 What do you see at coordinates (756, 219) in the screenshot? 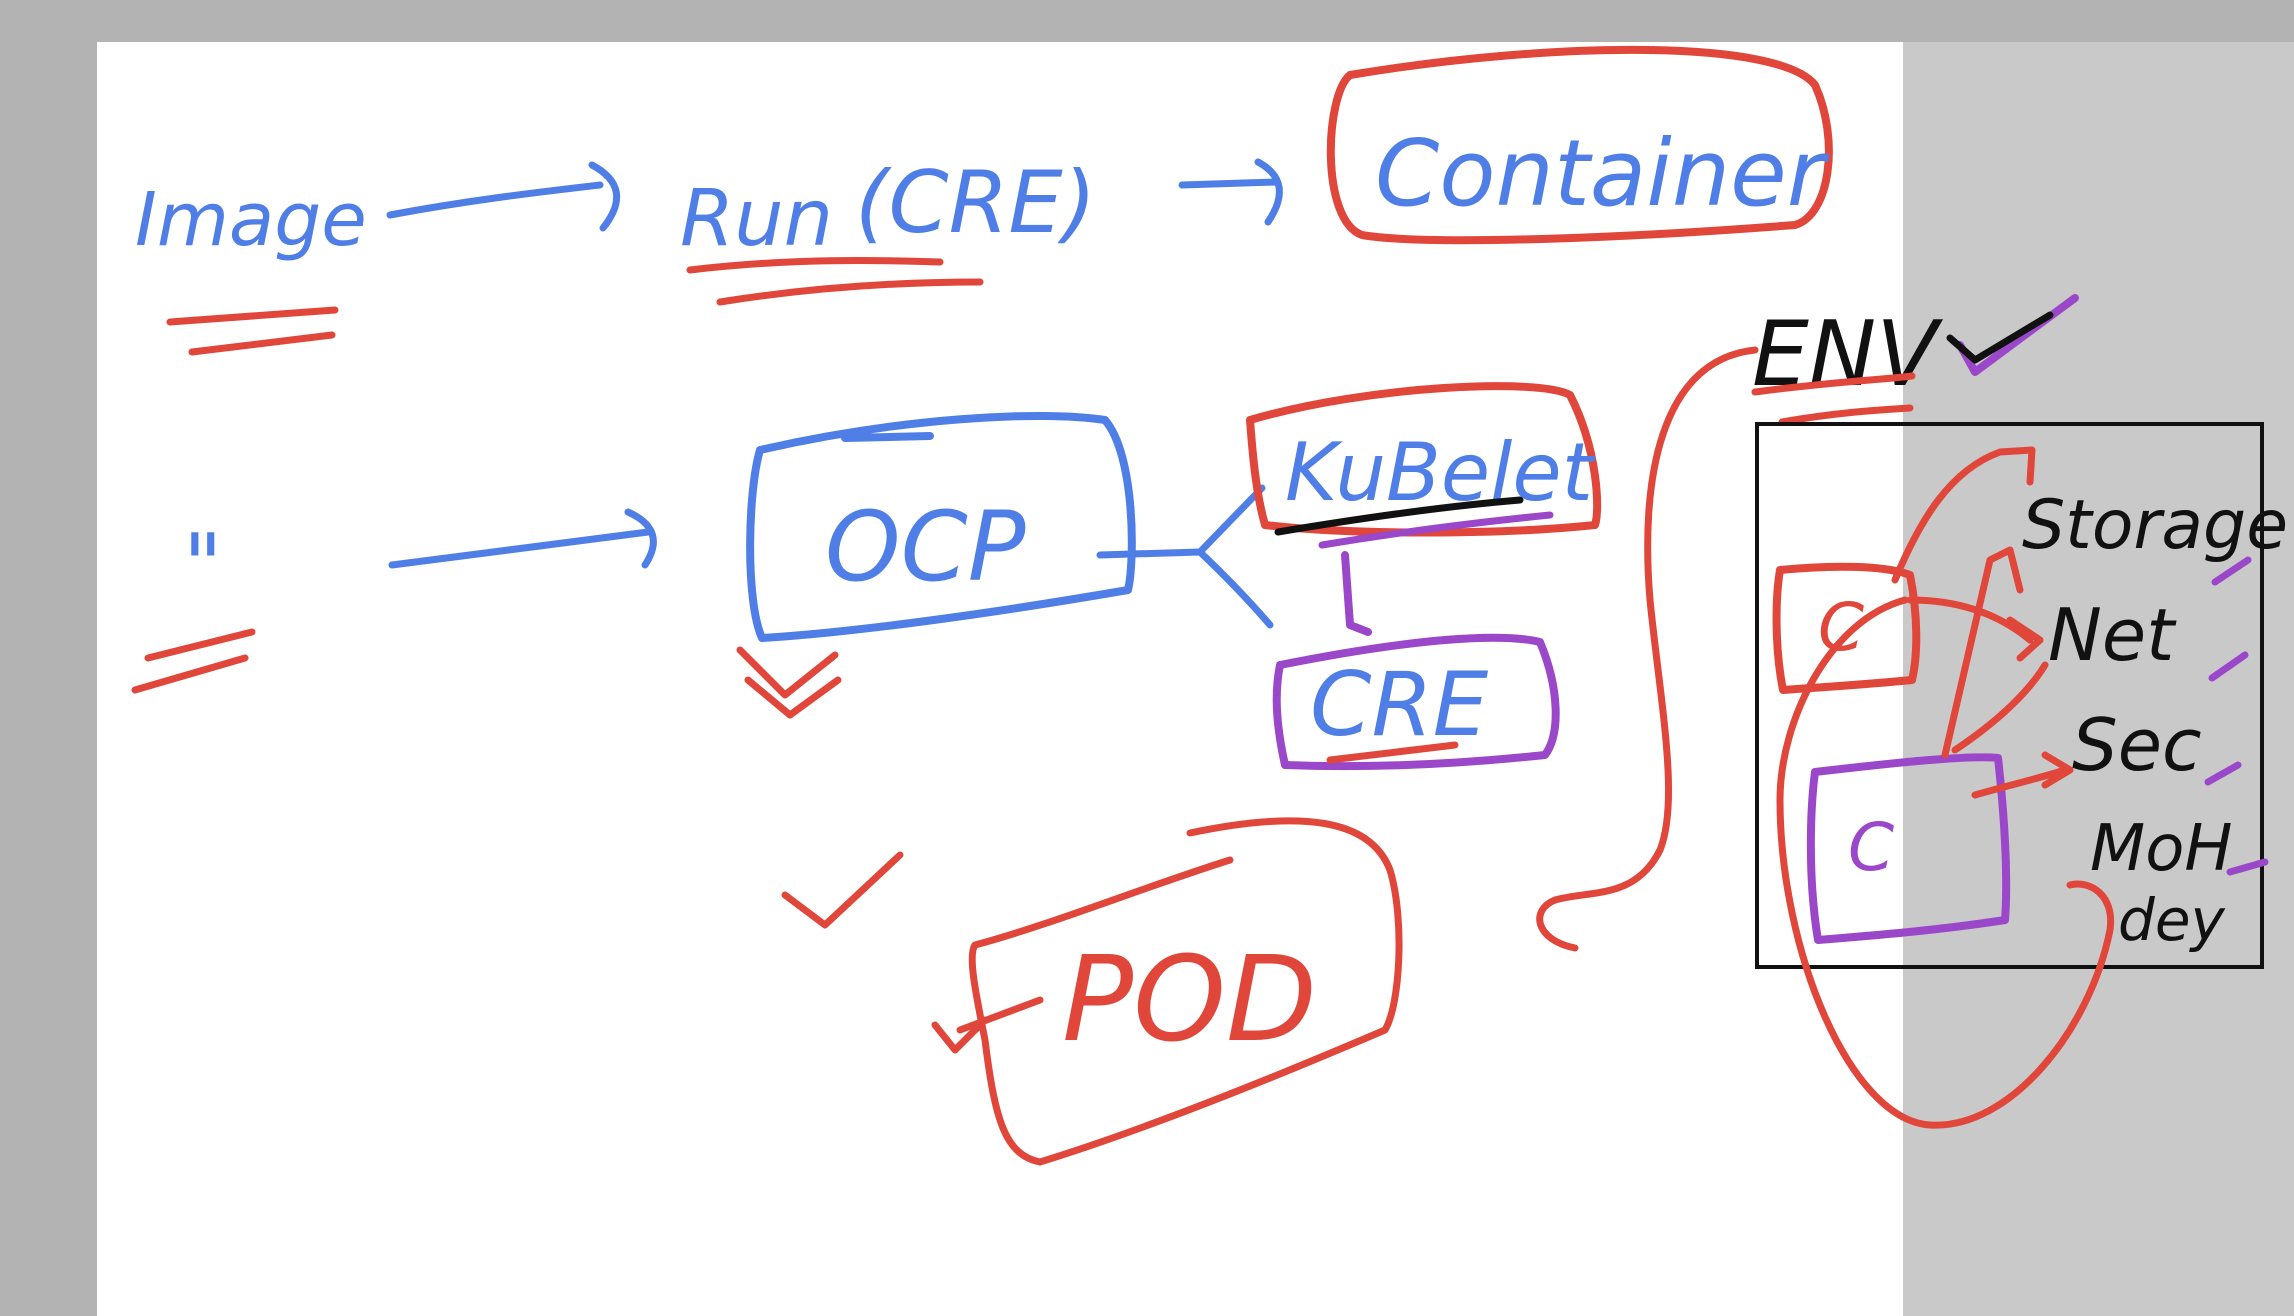
I see `run-label: Run` at bounding box center [756, 219].